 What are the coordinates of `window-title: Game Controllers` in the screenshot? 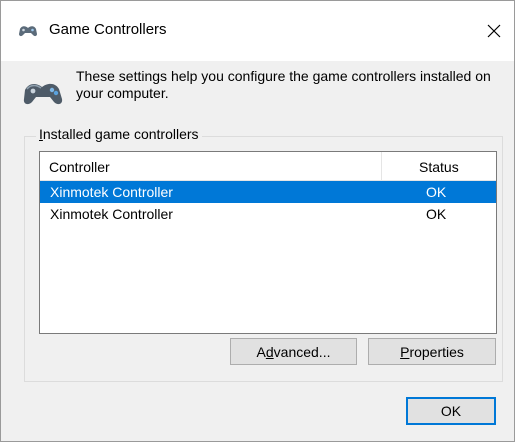 It's located at (108, 29).